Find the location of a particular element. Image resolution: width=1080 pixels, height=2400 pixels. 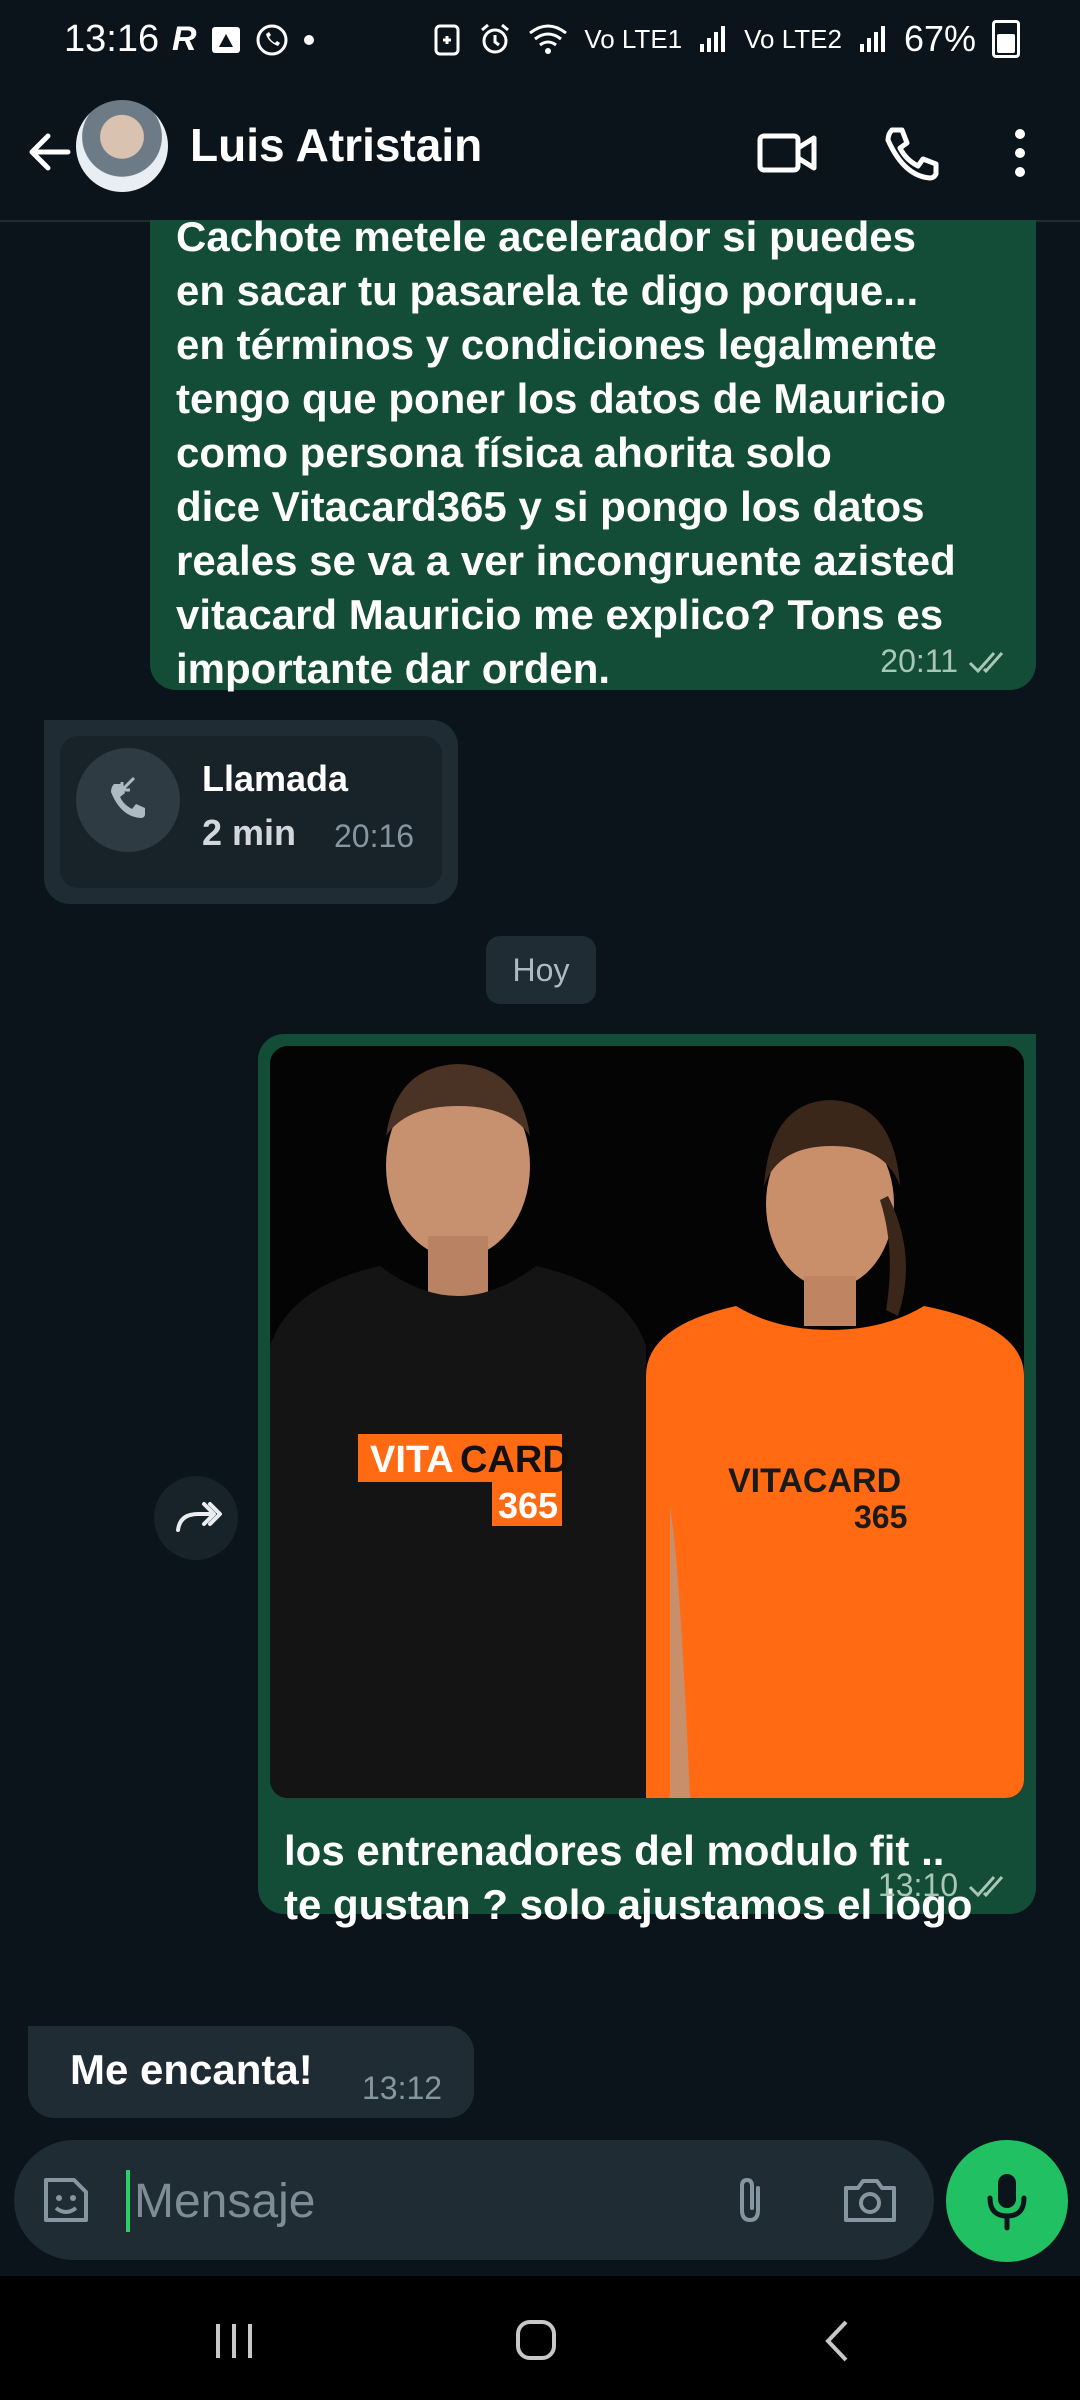

whatsapp-status-icon is located at coordinates (272, 39).